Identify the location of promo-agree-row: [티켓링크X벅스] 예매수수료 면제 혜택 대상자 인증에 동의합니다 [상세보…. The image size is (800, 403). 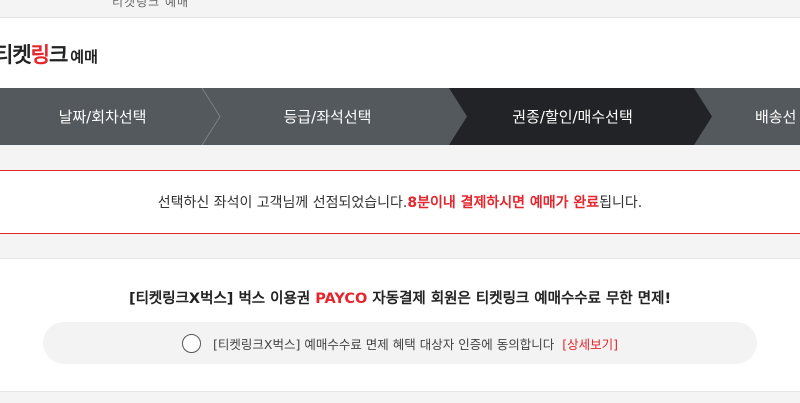
(400, 343).